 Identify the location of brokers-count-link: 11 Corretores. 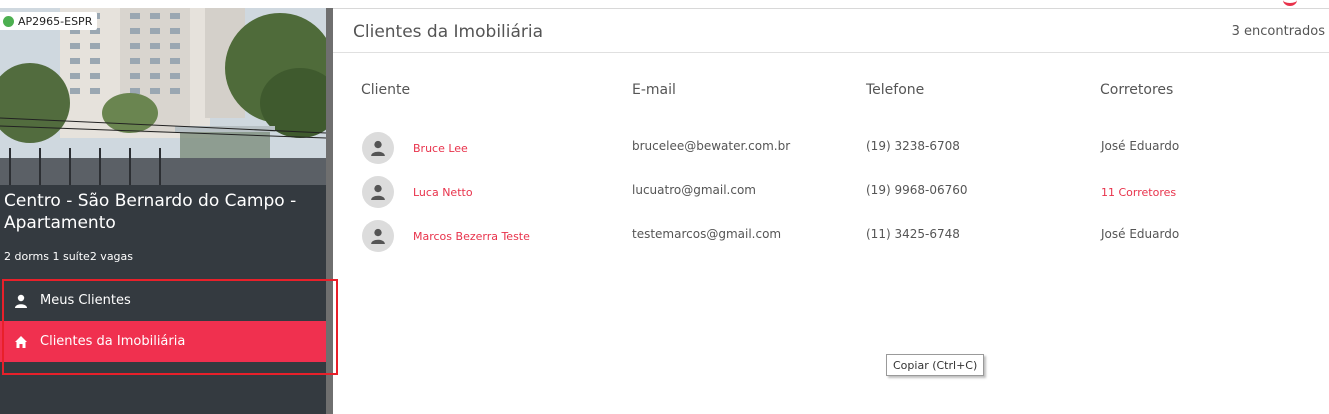
(1138, 192).